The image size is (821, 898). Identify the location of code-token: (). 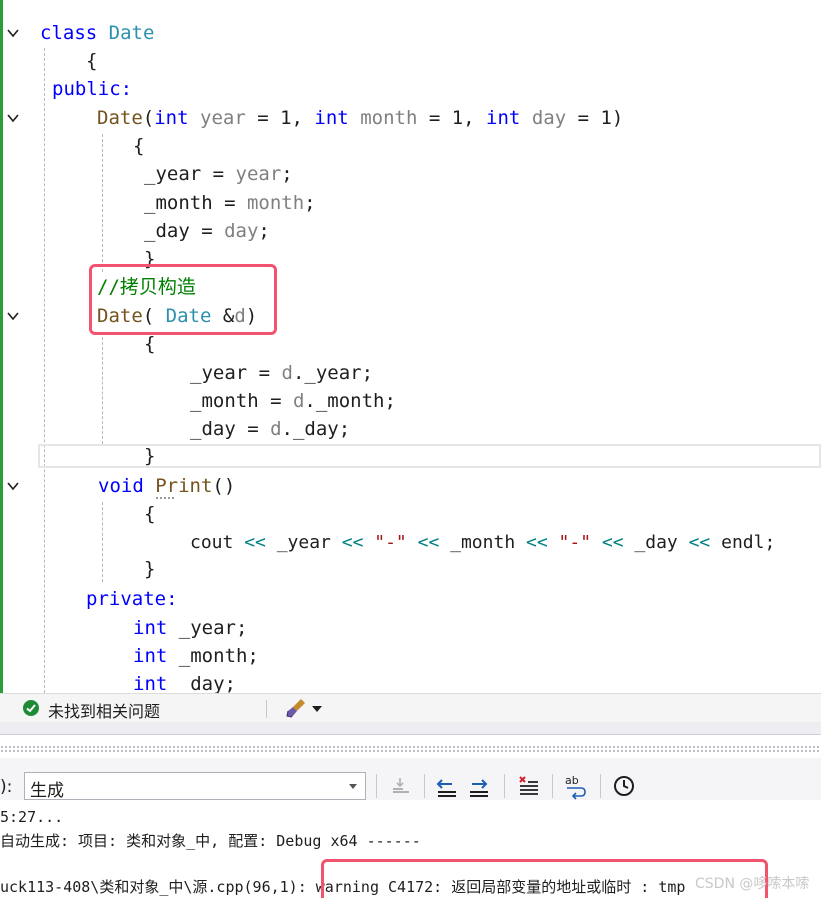
(224, 486).